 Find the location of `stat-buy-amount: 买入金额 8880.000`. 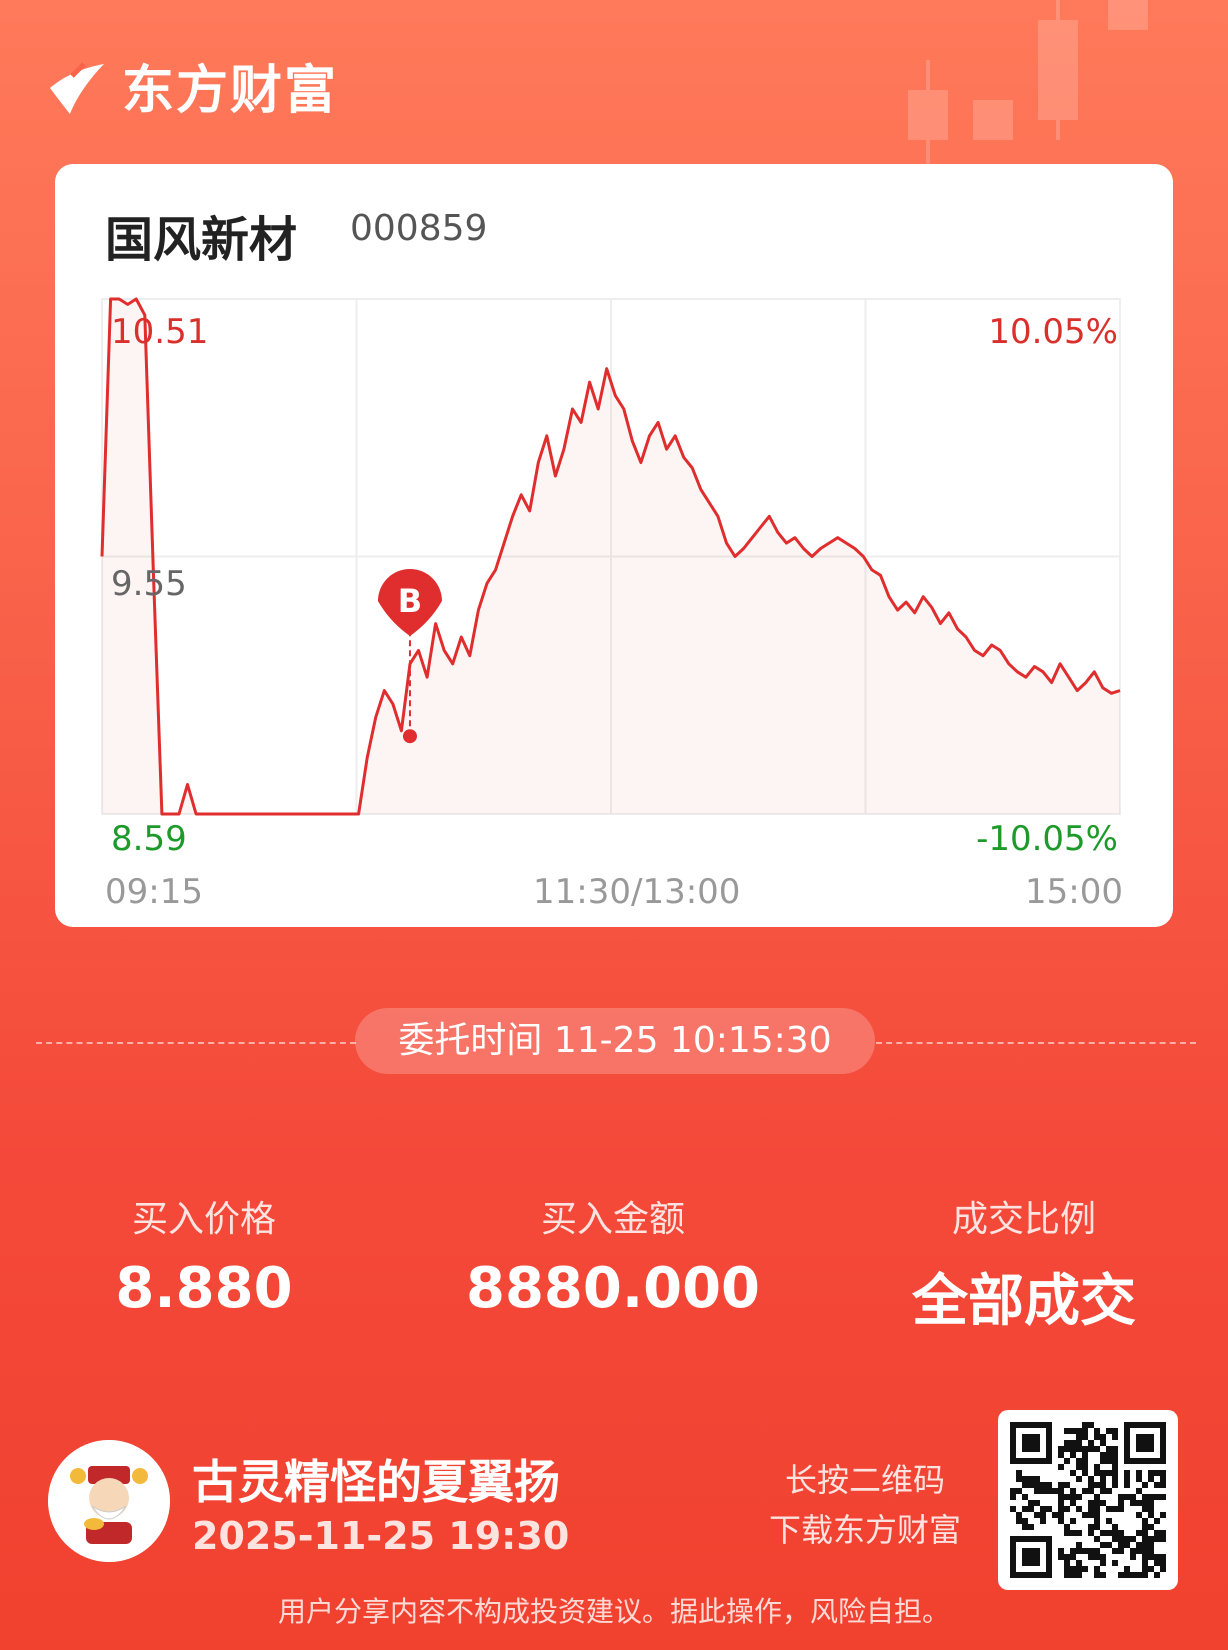

stat-buy-amount: 买入金额 8880.000 is located at coordinates (613, 1255).